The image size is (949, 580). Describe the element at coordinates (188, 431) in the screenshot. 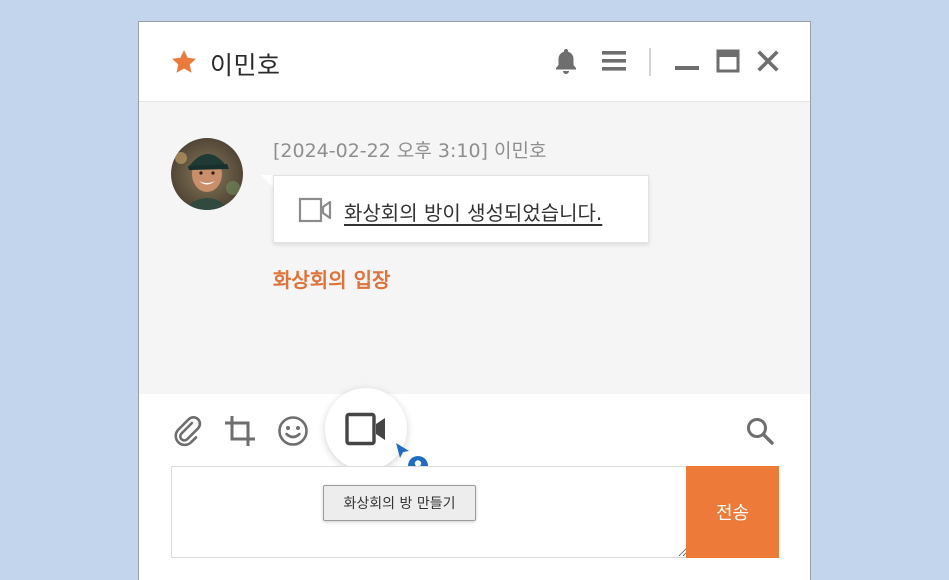

I see `paperclip-icon` at that location.